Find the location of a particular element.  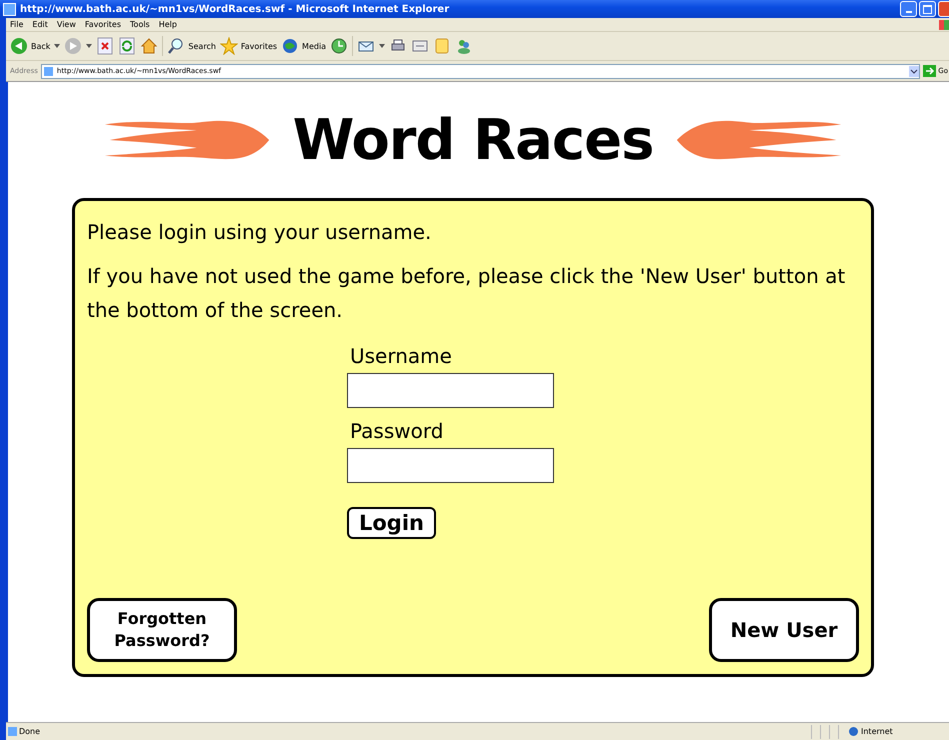

windows-flag-icon is located at coordinates (944, 25).